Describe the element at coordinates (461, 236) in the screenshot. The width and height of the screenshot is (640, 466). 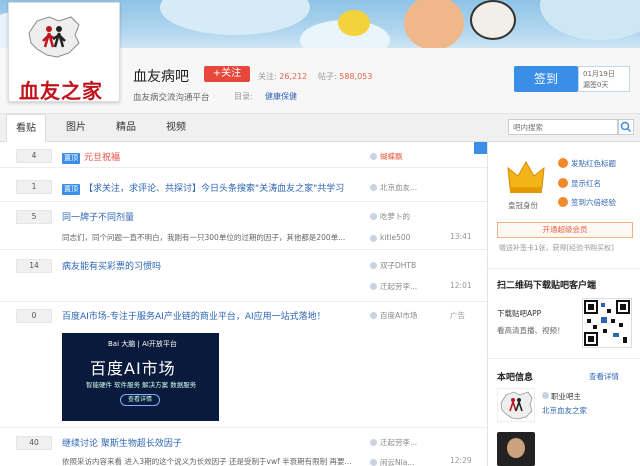
I see `thread-time: 13:41` at that location.